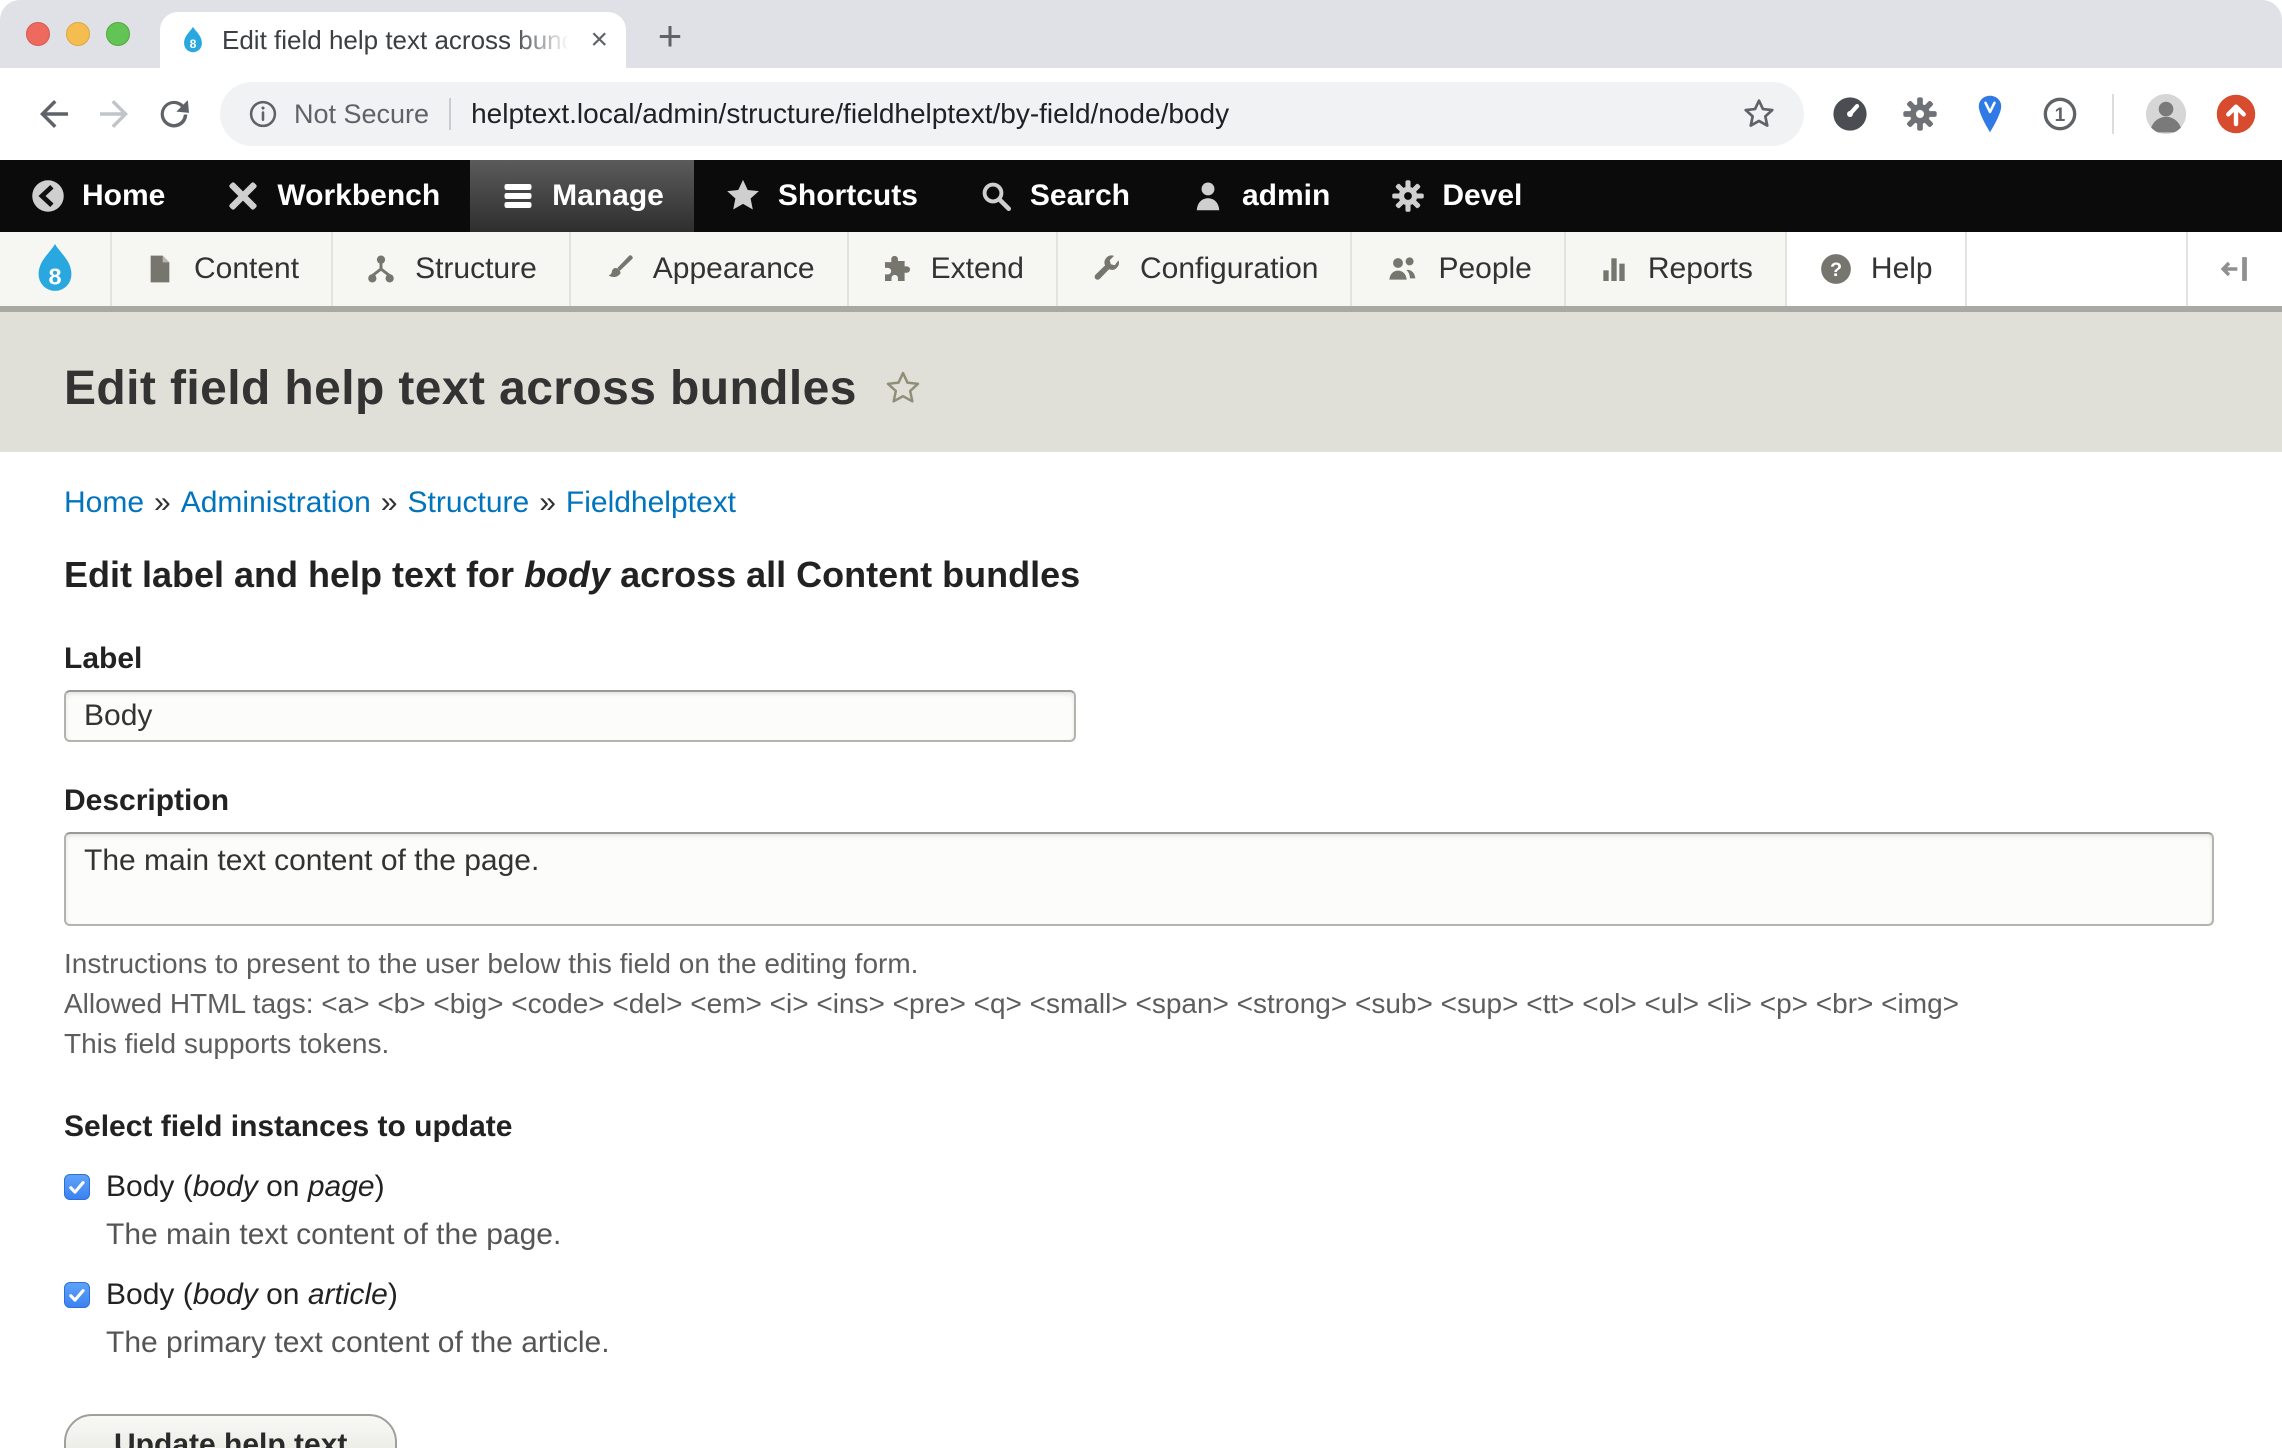 Image resolution: width=2282 pixels, height=1448 pixels. I want to click on wrench-icon, so click(1106, 267).